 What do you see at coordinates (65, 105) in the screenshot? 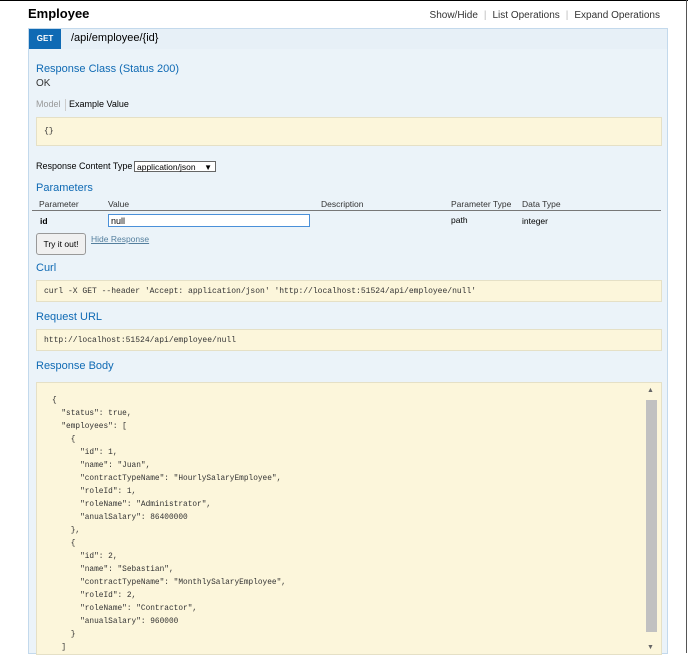
I see `tab-divider` at bounding box center [65, 105].